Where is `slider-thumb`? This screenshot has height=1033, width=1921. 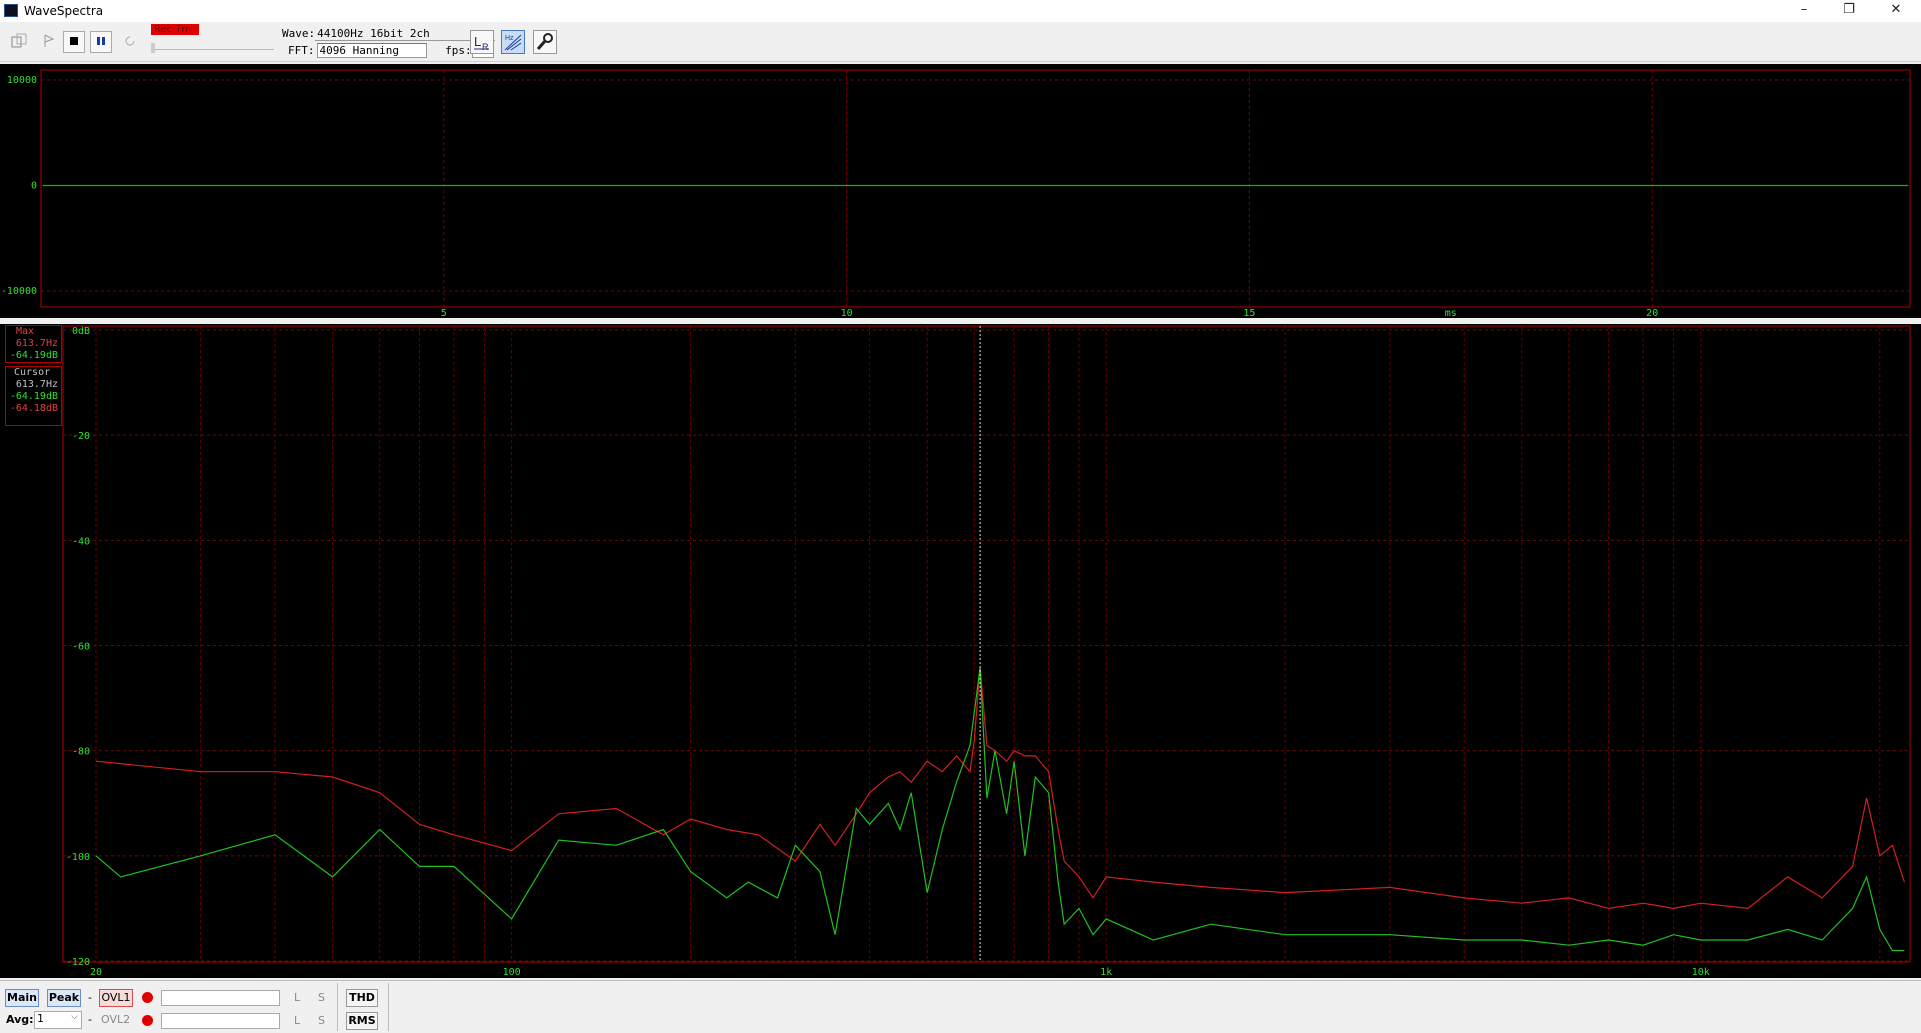
slider-thumb is located at coordinates (153, 48).